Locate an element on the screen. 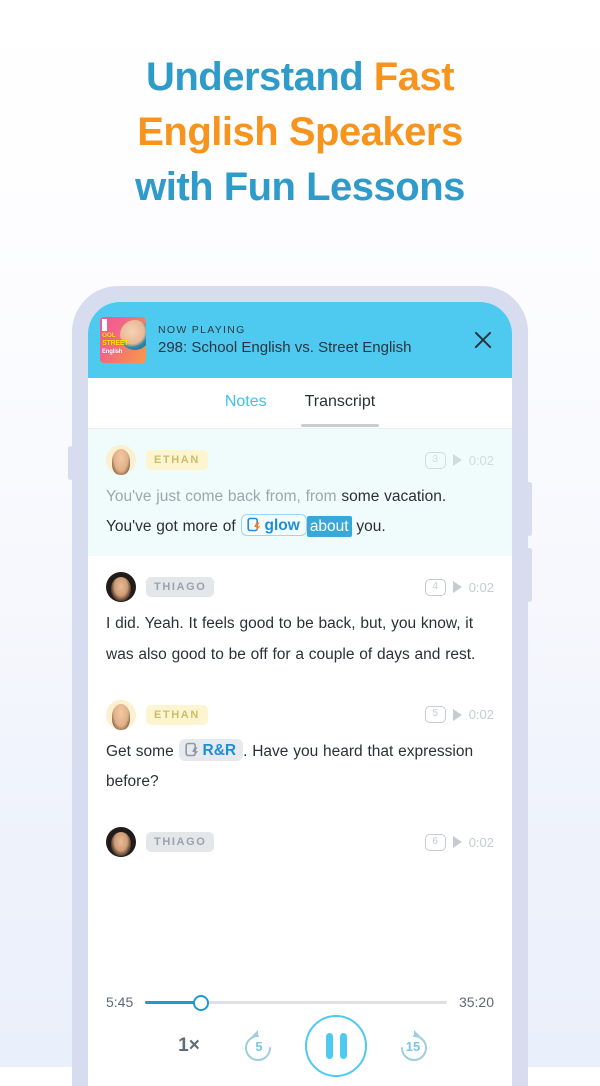 This screenshot has height=1086, width=600. transcript-row: THIAGO 6 0:02 is located at coordinates (300, 844).